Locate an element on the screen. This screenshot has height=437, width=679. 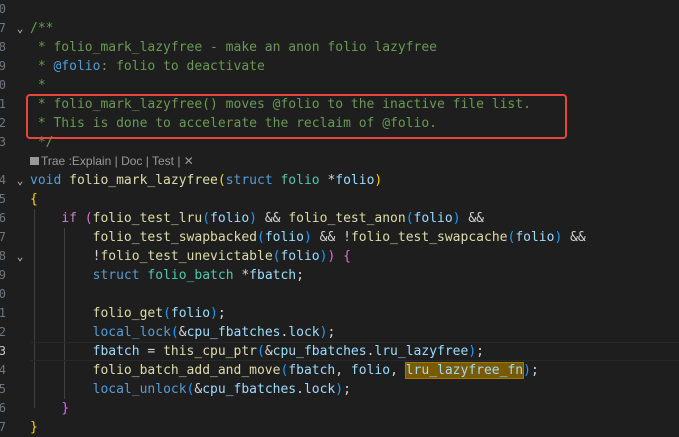
type-name: folio is located at coordinates (300, 180).